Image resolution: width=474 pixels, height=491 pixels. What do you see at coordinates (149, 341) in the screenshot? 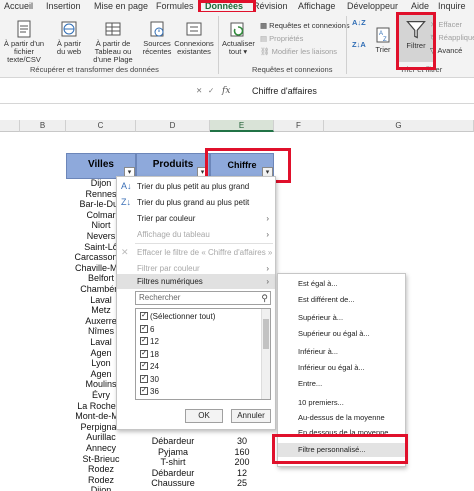
I see `filter-value-item: ✓ 12` at bounding box center [149, 341].